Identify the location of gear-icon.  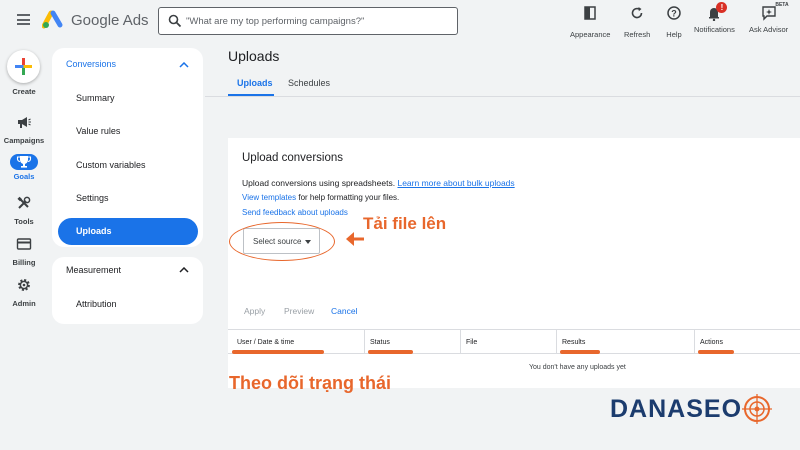
(24, 285).